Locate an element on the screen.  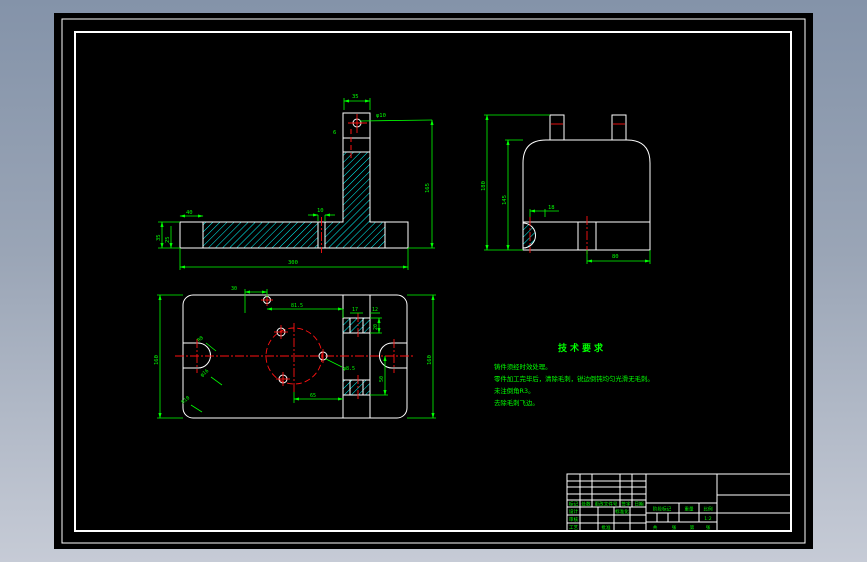
dim-lug-width: 40 is located at coordinates (189, 213).